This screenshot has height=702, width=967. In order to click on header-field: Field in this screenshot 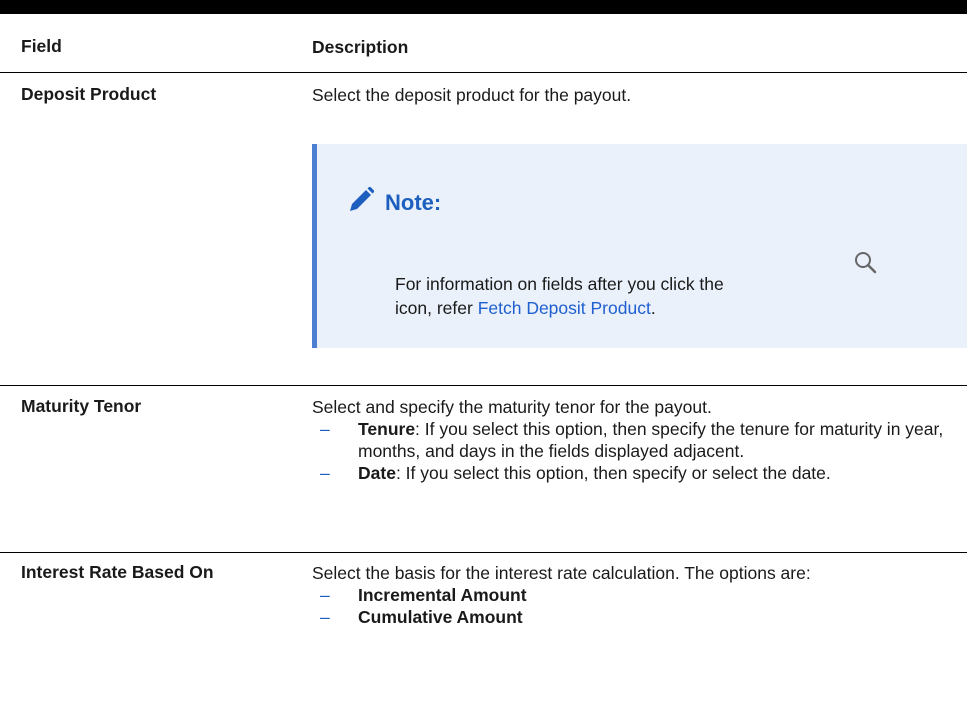, I will do `click(41, 46)`.